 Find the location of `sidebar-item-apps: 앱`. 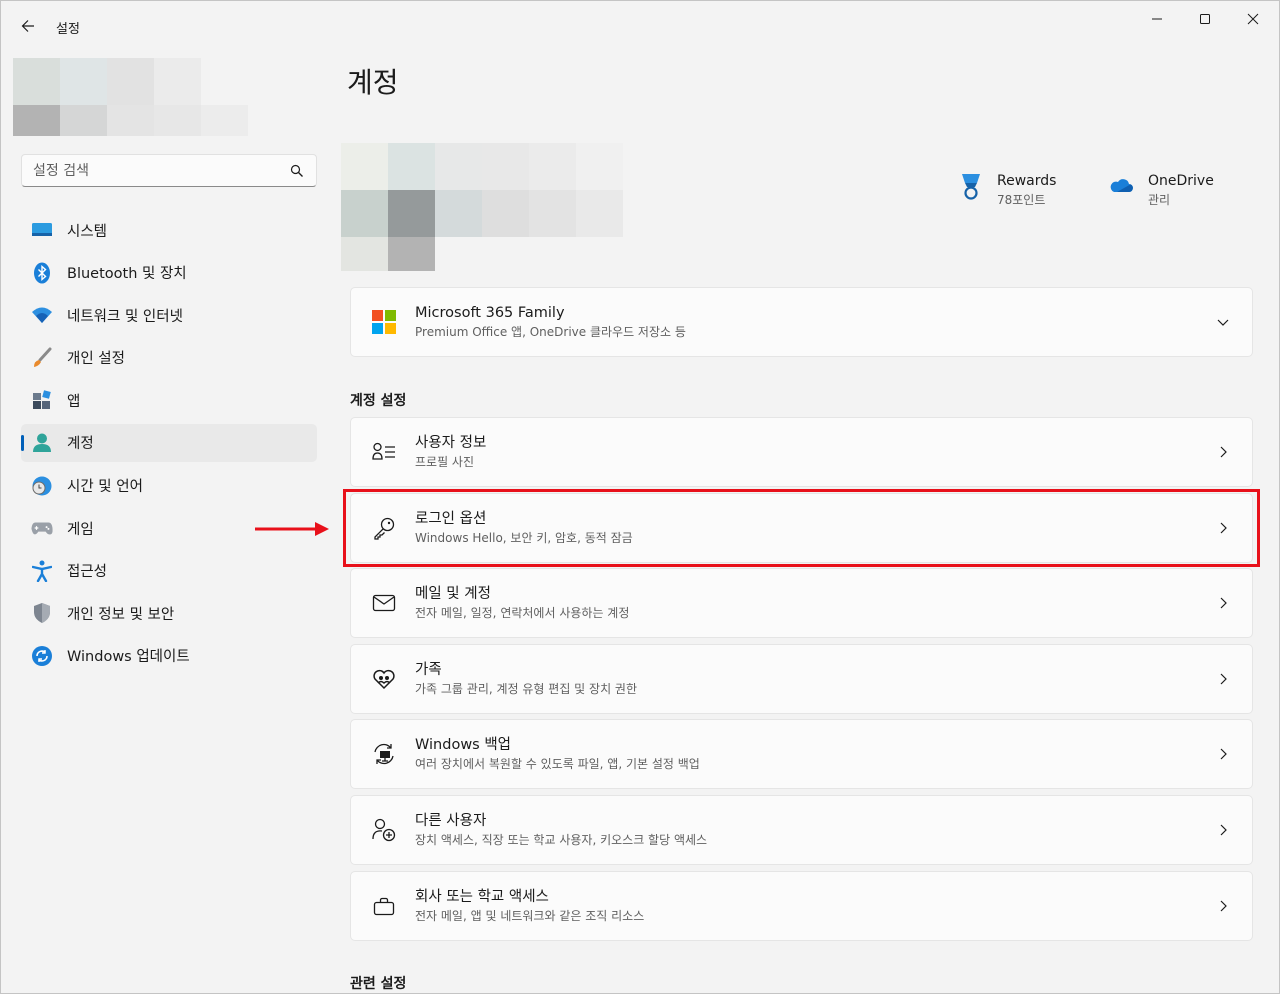

sidebar-item-apps: 앱 is located at coordinates (169, 400).